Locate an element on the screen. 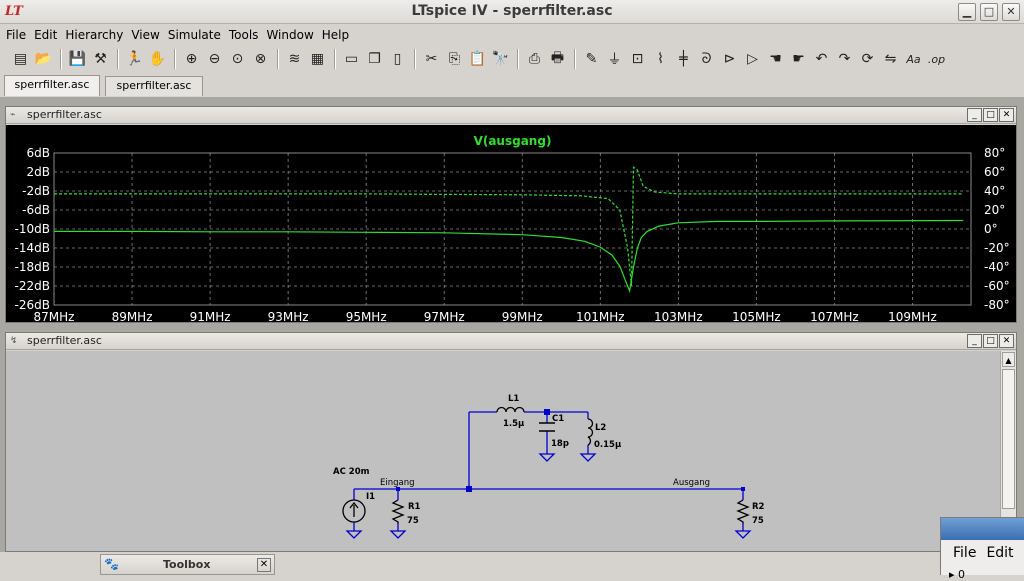 This screenshot has height=581, width=1024. inductor-icon: ᘐ is located at coordinates (706, 59).